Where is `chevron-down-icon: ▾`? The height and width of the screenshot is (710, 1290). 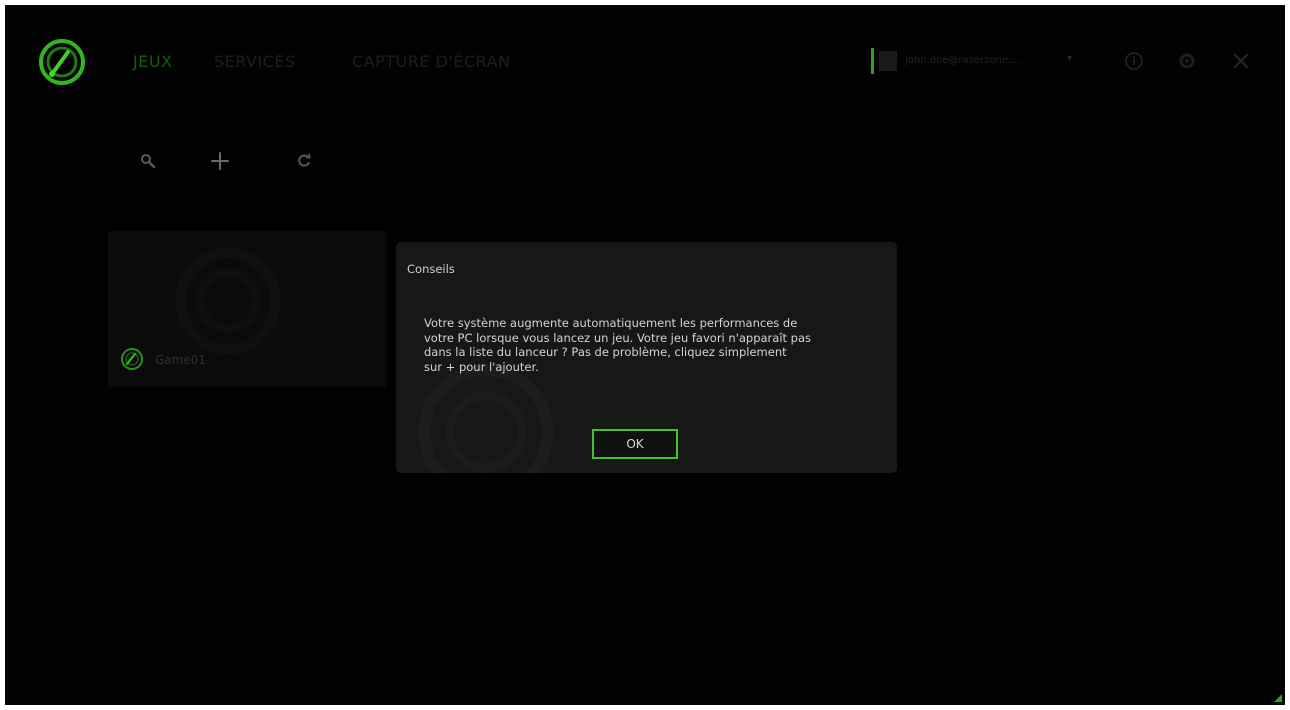
chevron-down-icon: ▾ is located at coordinates (1070, 58).